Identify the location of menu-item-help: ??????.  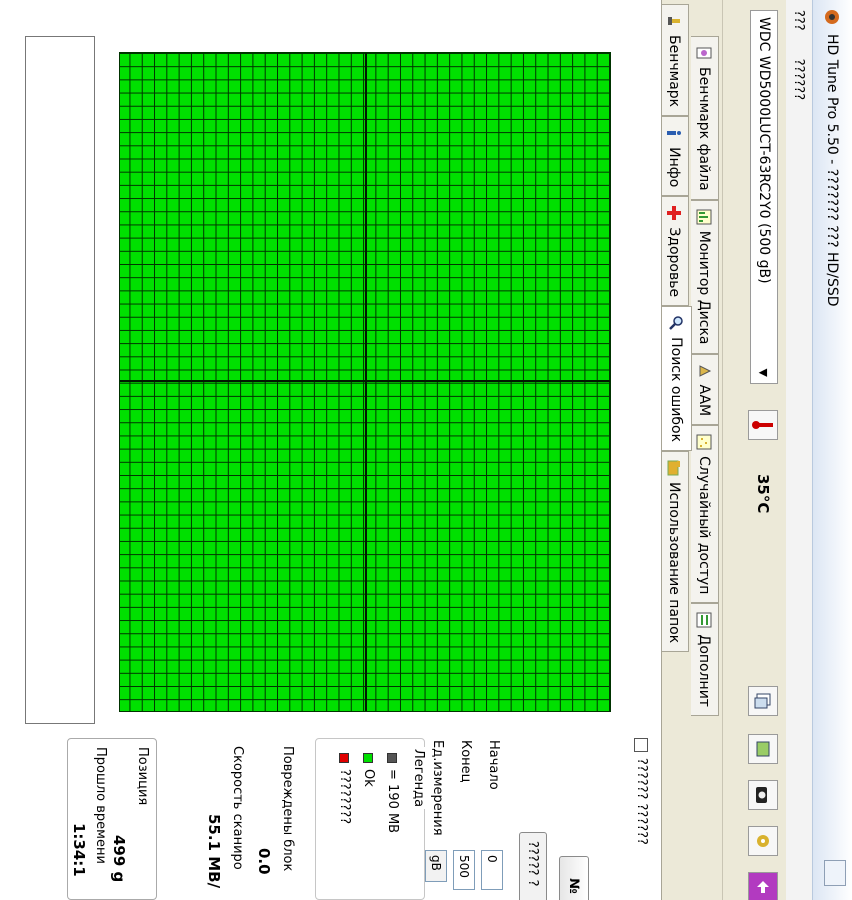
(799, 79).